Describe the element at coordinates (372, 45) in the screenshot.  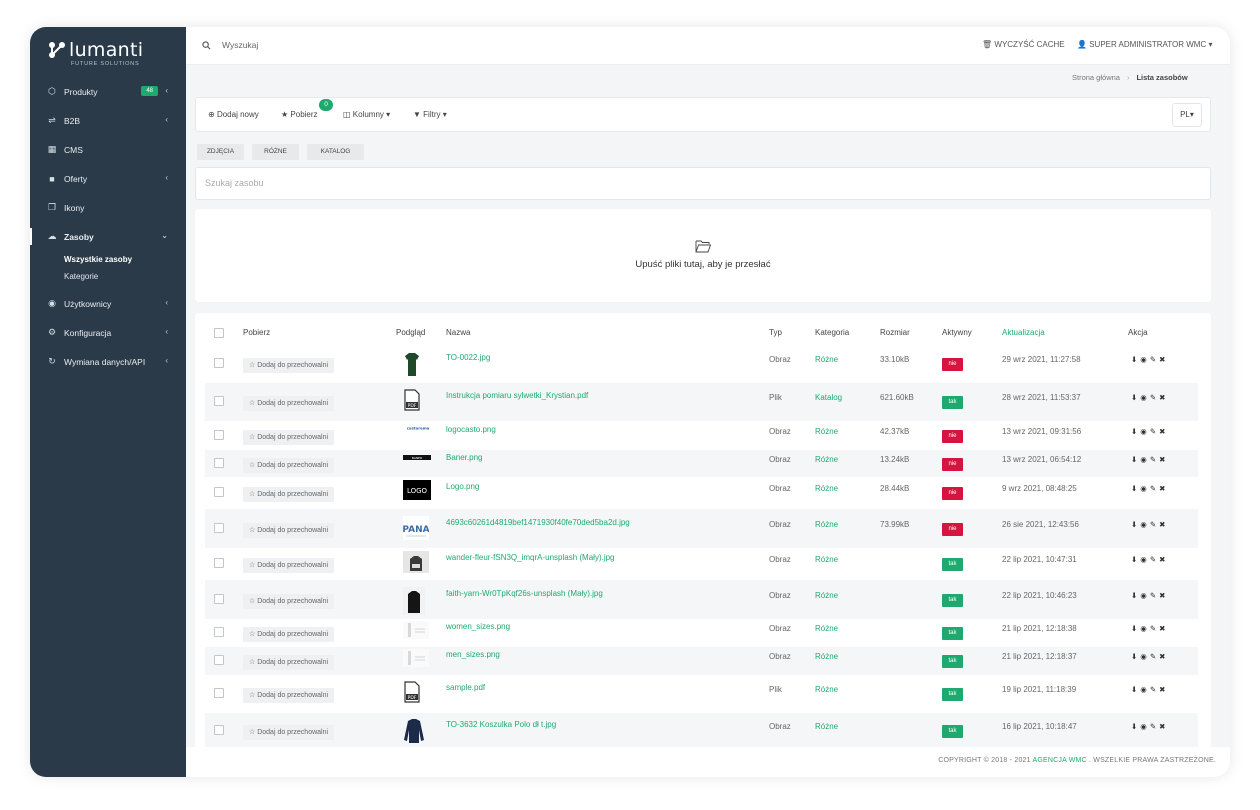
I see `global-search-input` at that location.